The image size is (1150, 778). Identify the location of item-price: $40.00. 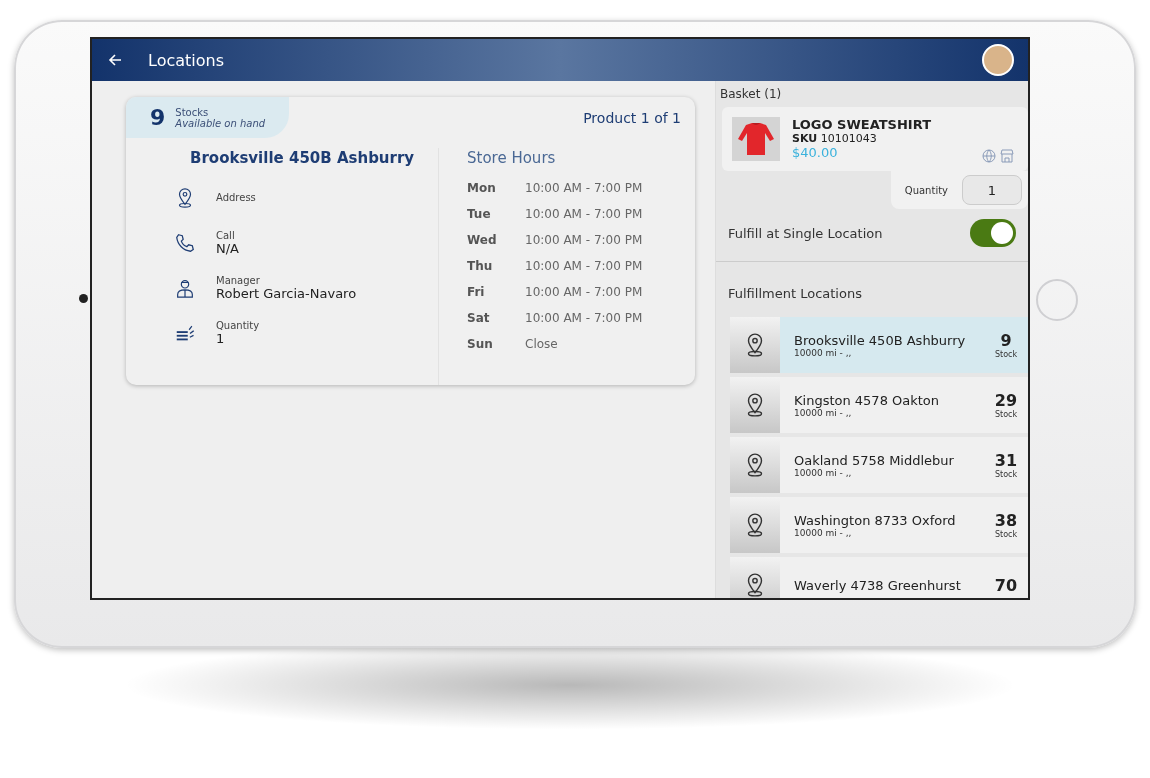
(815, 152).